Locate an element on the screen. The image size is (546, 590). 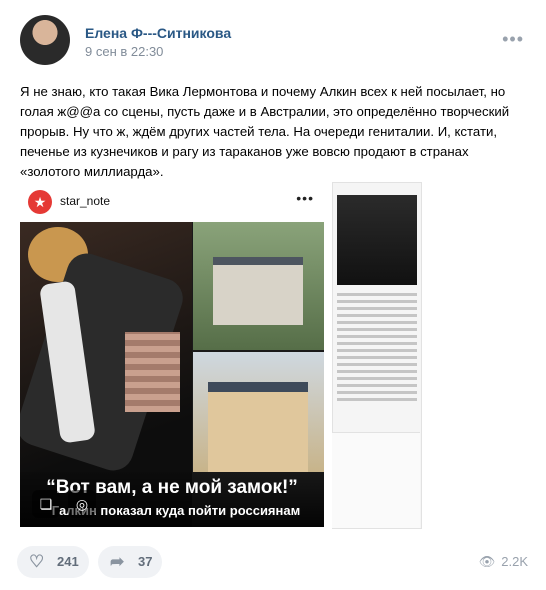
views-counter: 👁 2.2K is located at coordinates (503, 562).